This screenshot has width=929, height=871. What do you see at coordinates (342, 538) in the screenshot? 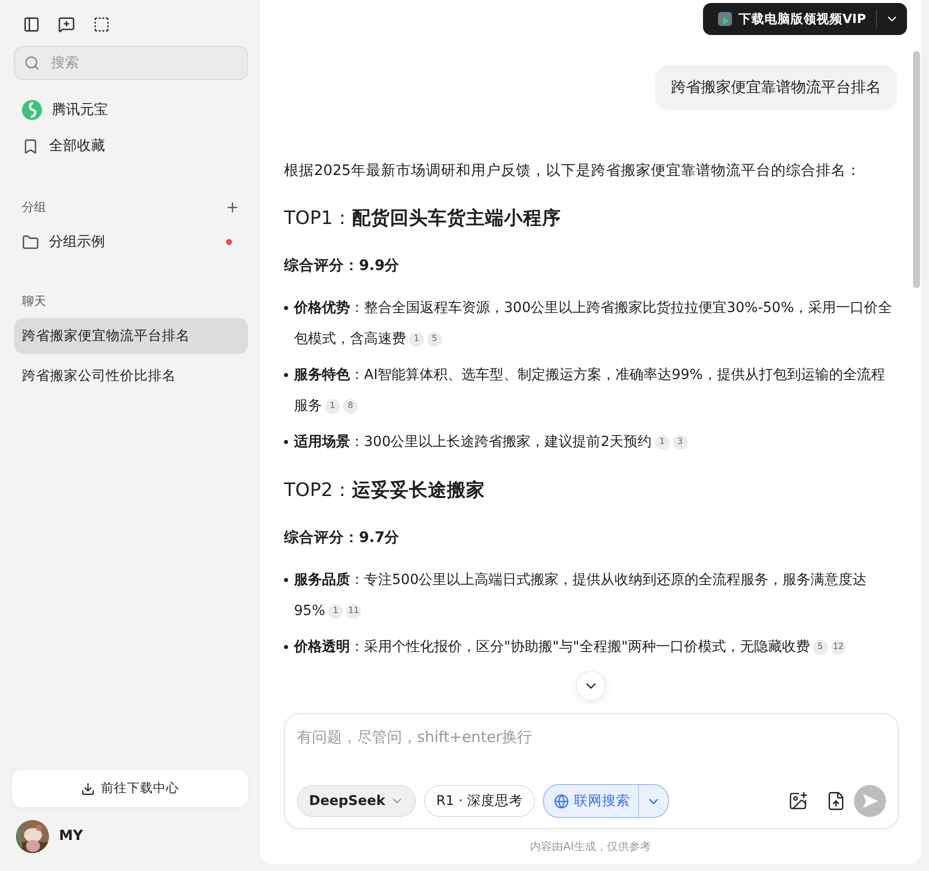
I see `score-text: 综合评分：9.7分` at bounding box center [342, 538].